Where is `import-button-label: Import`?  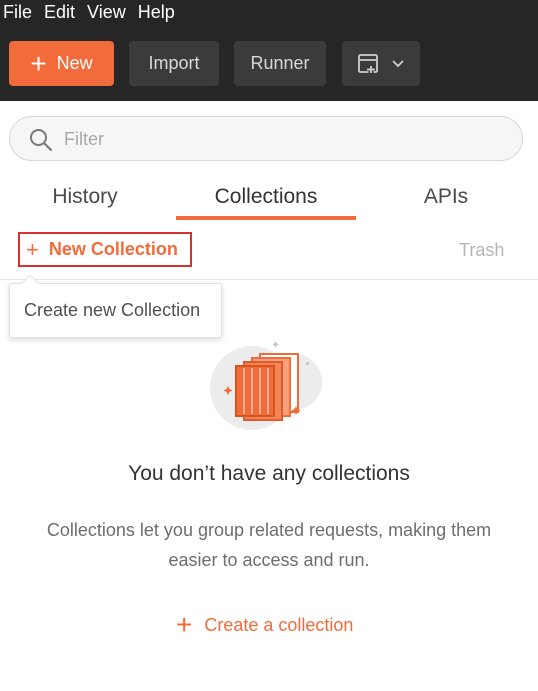
import-button-label: Import is located at coordinates (174, 63).